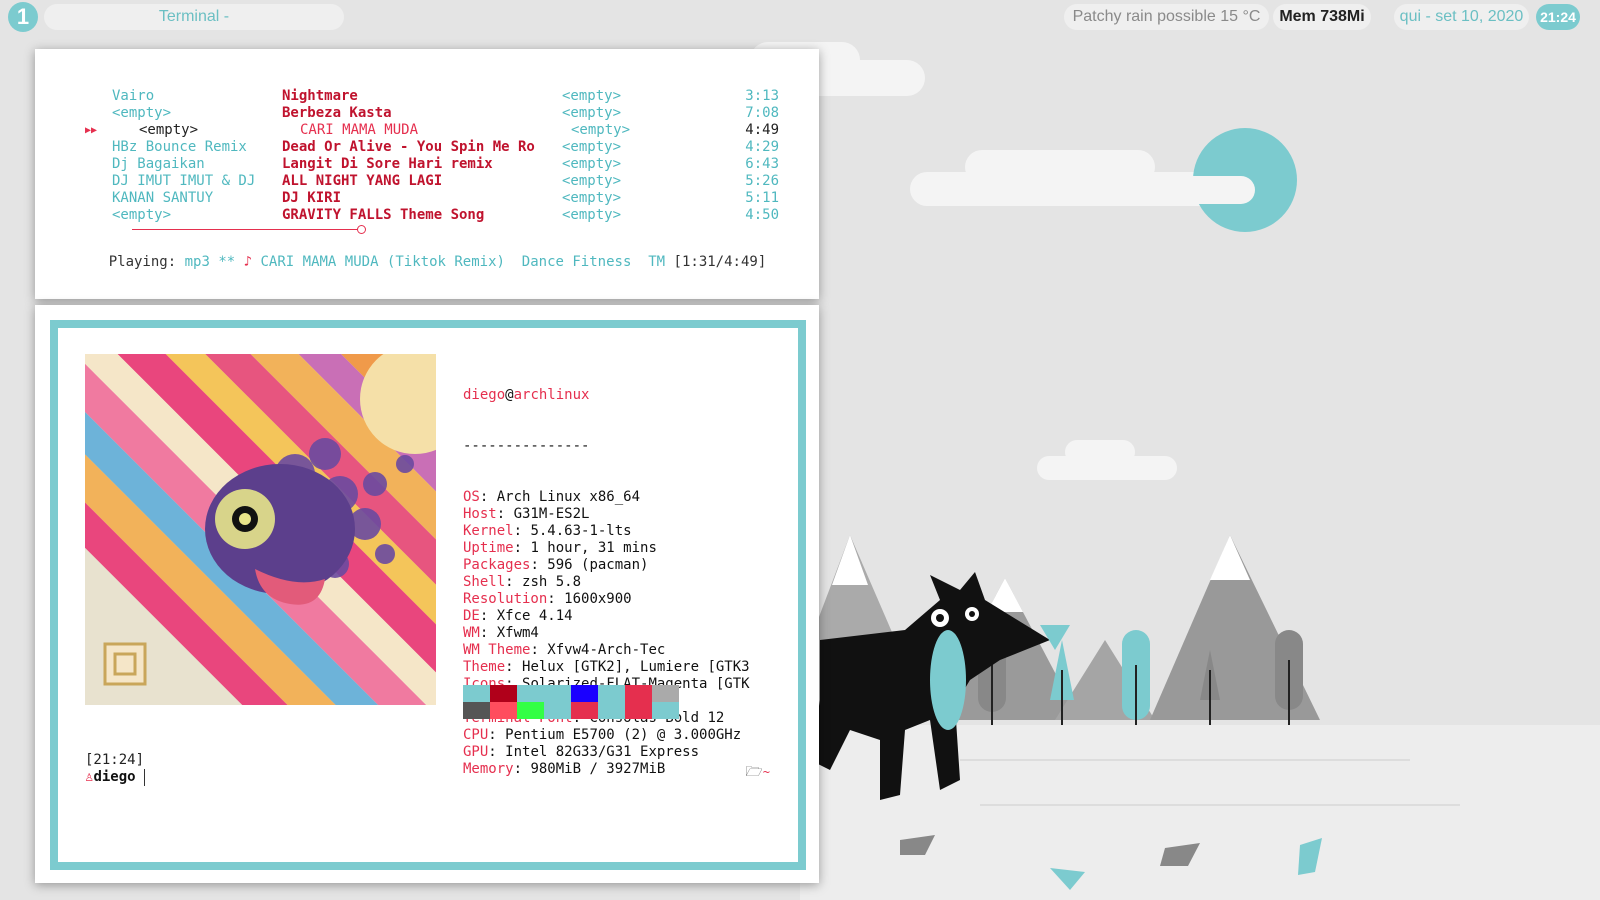 The height and width of the screenshot is (900, 1600). What do you see at coordinates (488, 531) in the screenshot?
I see `info-key: Kernel` at bounding box center [488, 531].